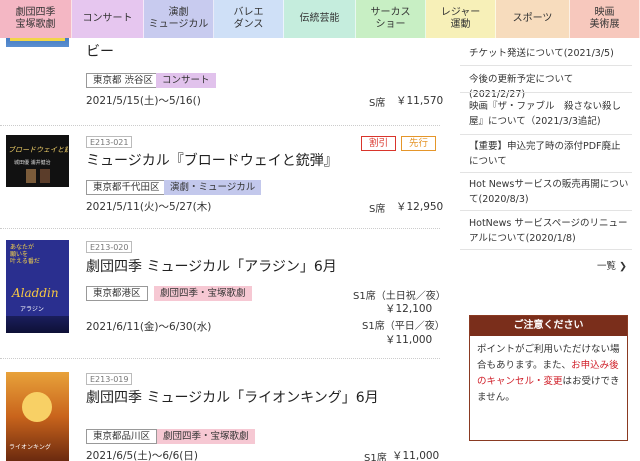 The image size is (640, 461). I want to click on event-code: E213-020, so click(109, 247).